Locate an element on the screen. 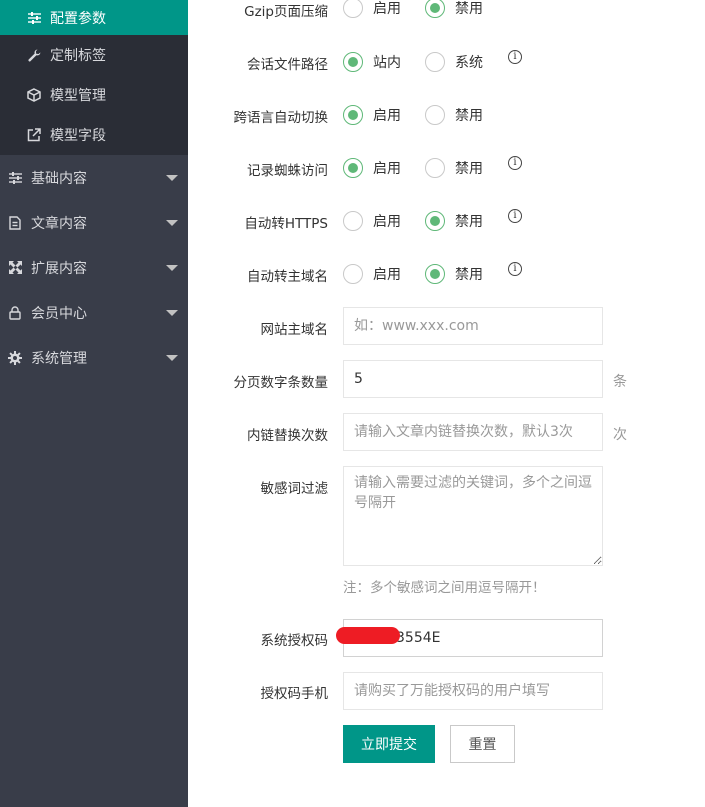 The width and height of the screenshot is (705, 807). spider-log-label: 记录蜘蛛访问 is located at coordinates (287, 171).